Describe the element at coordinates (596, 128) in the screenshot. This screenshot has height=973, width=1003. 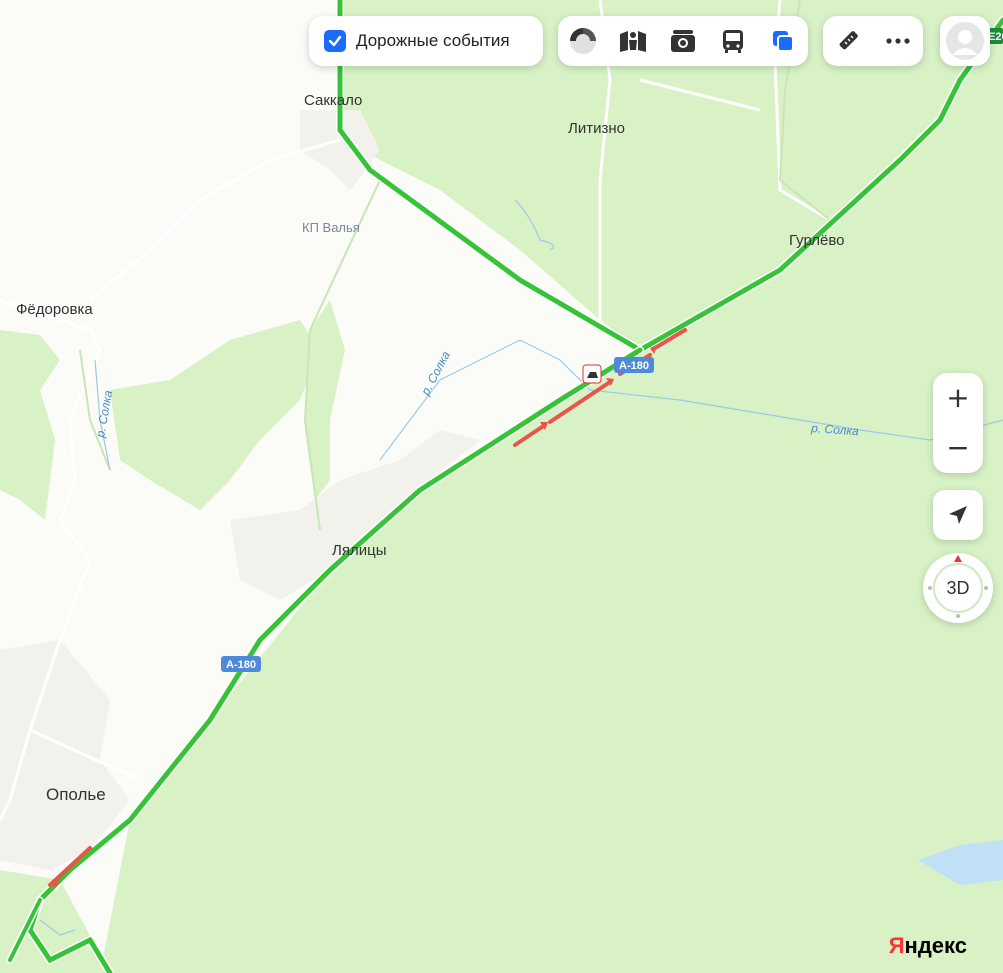
I see `place-label-litizno: Литизно` at that location.